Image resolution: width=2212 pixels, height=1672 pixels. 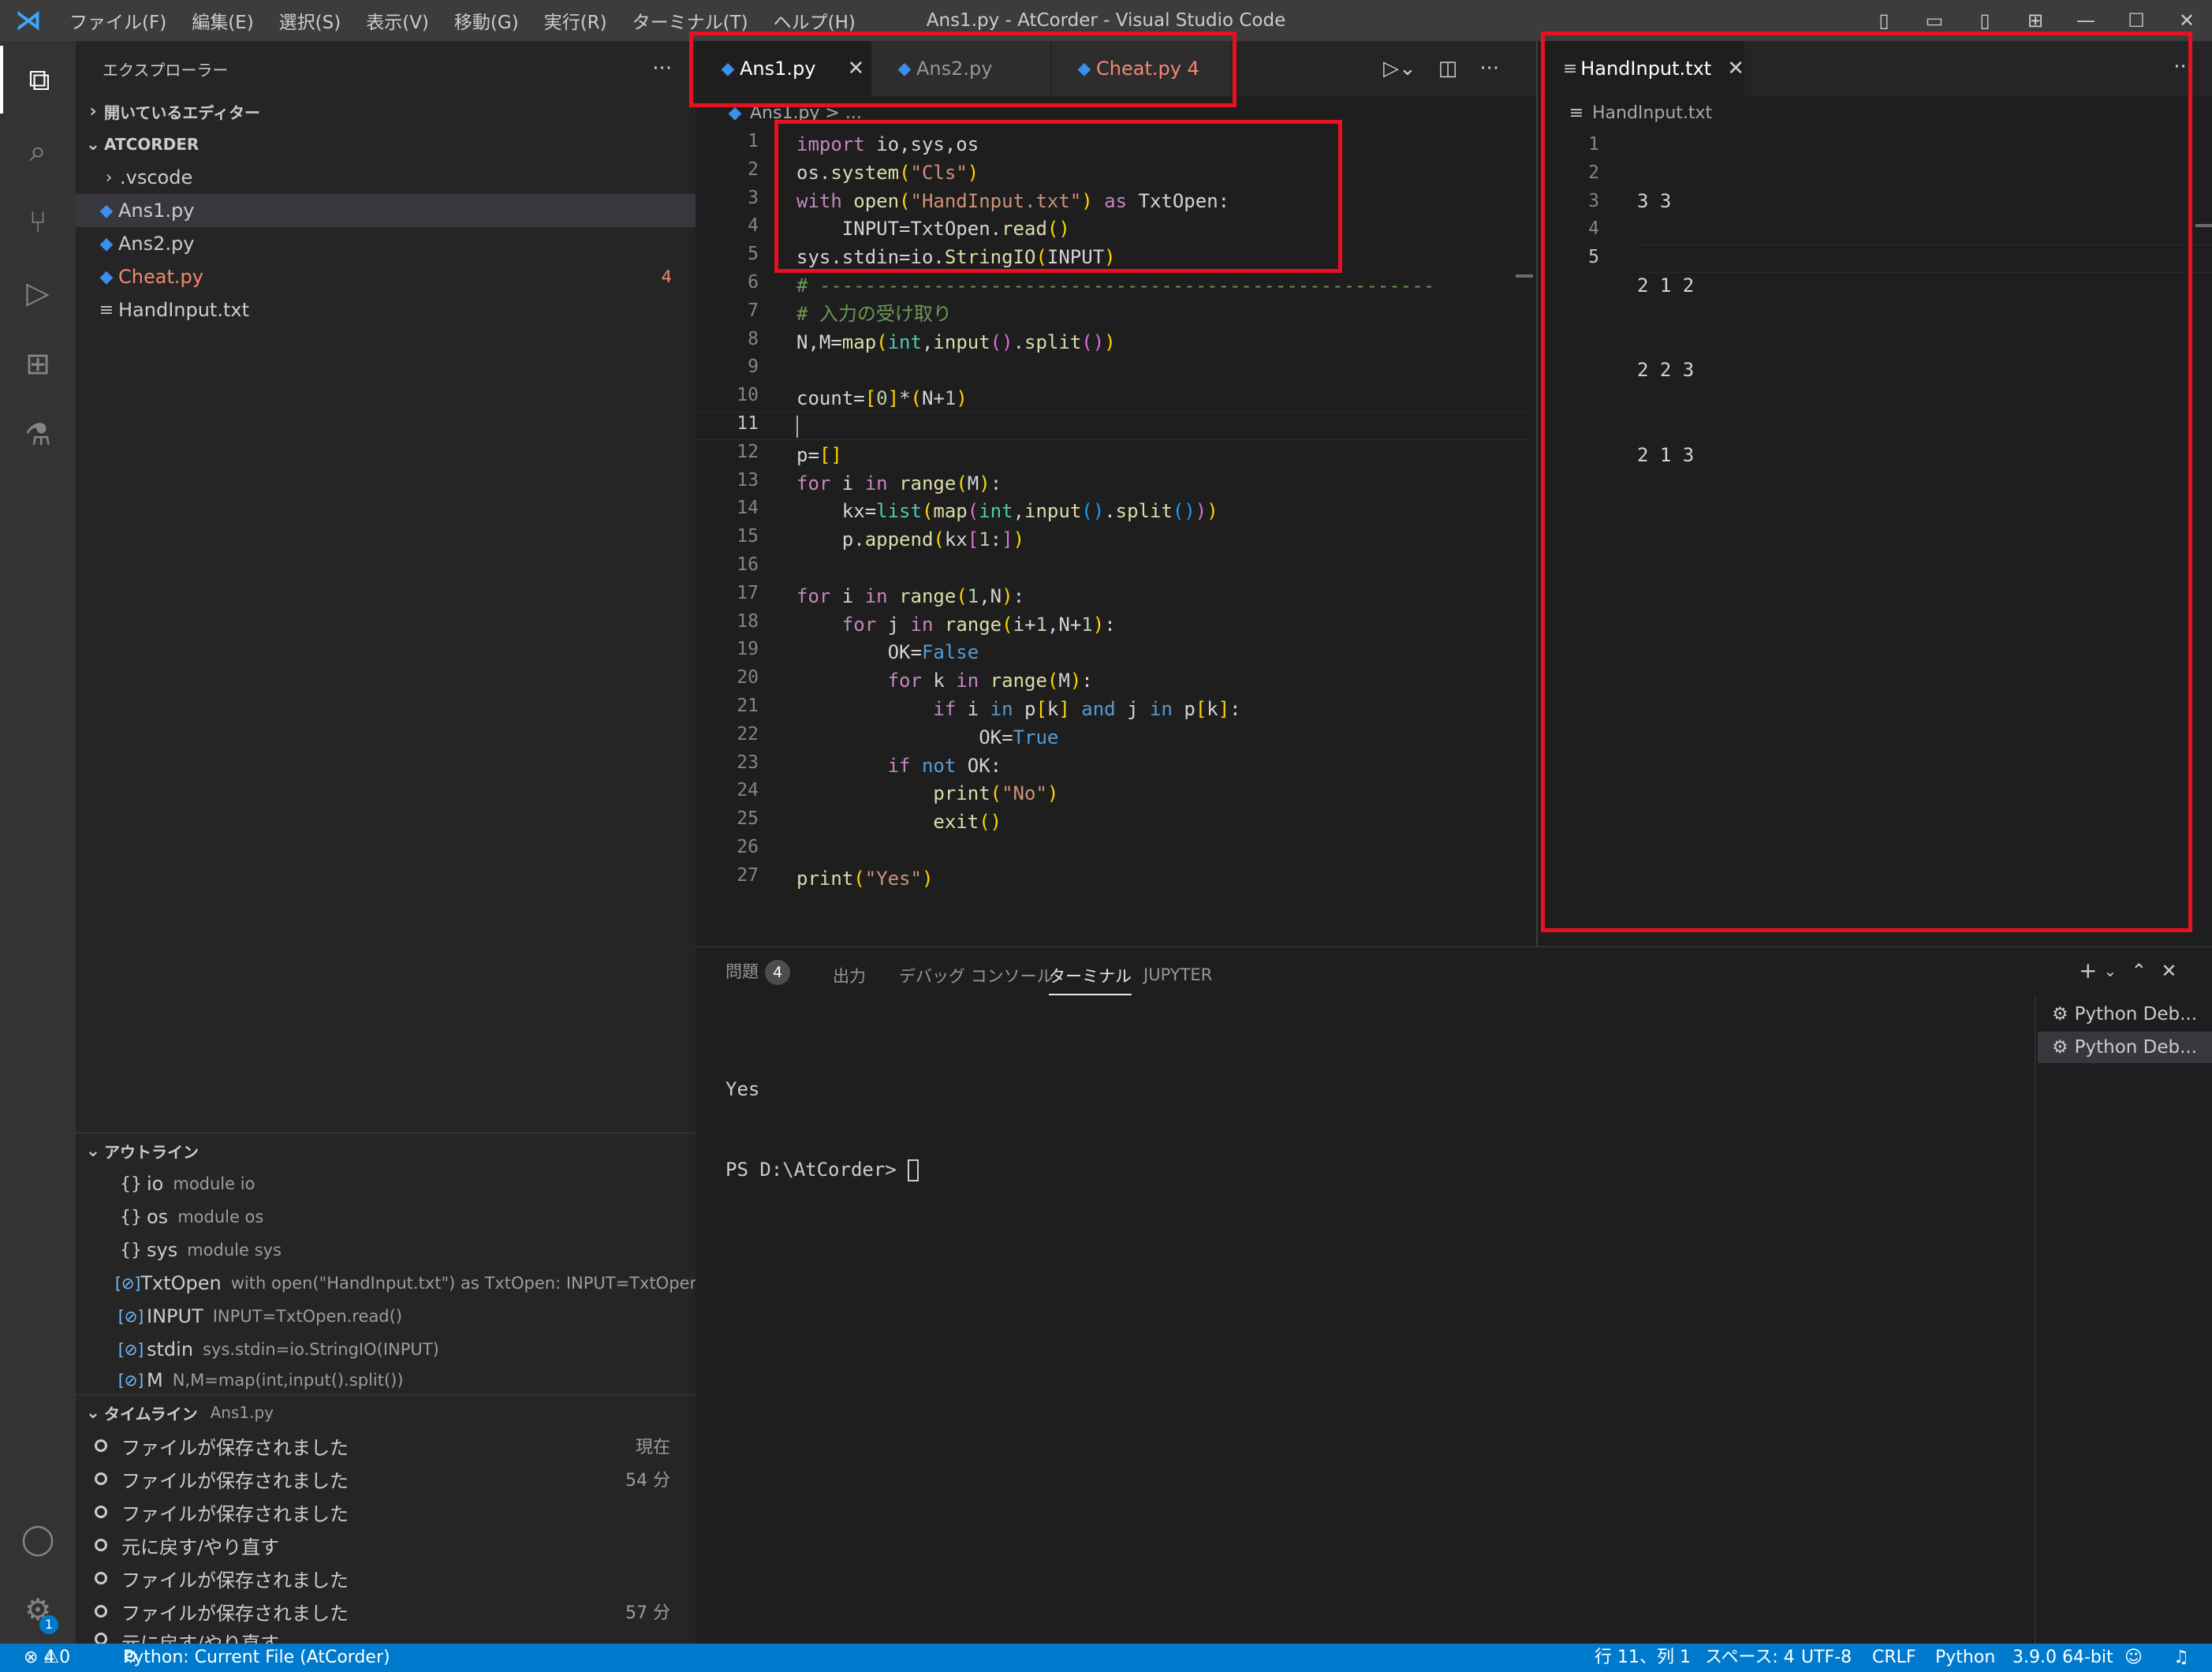 I want to click on timeline-item: ファイルが保存されました 54 分, so click(x=386, y=1478).